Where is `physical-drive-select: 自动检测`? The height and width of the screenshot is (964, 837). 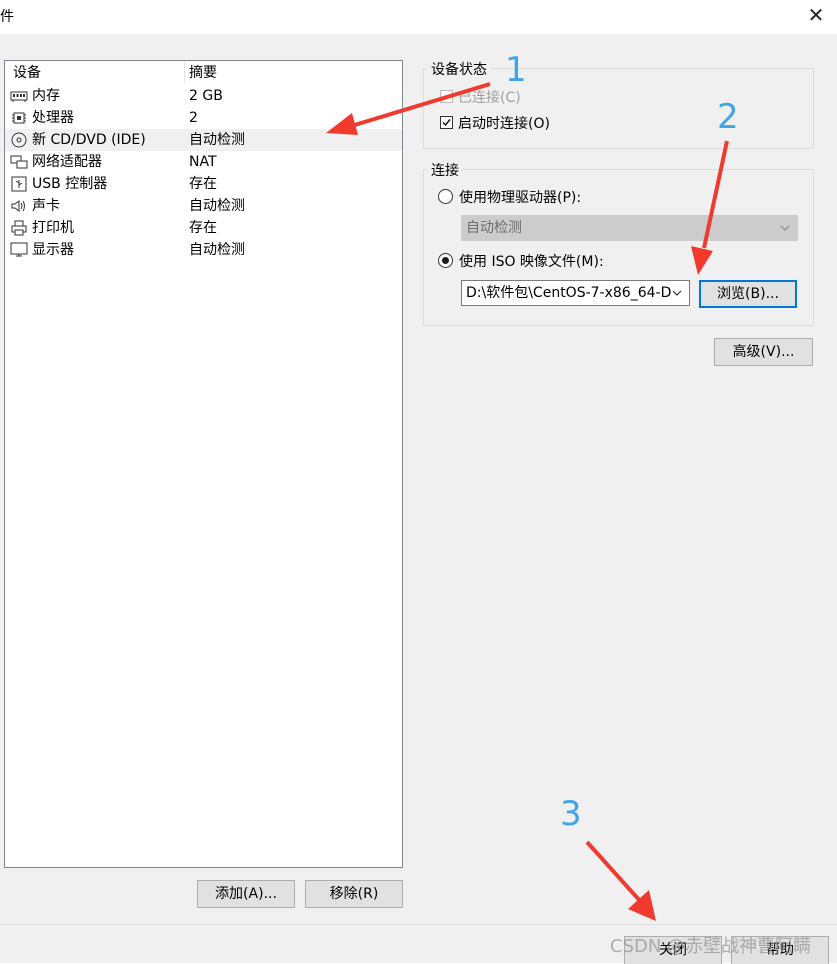
physical-drive-select: 自动检测 is located at coordinates (629, 228).